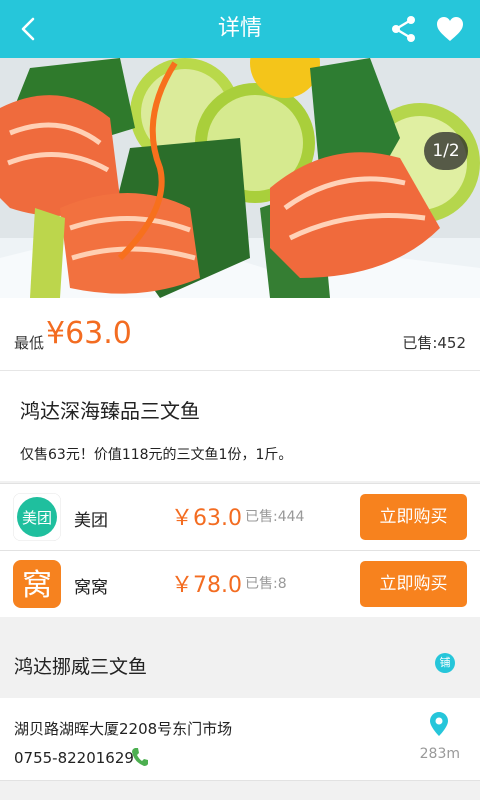 Image resolution: width=480 pixels, height=800 pixels. Describe the element at coordinates (404, 29) in the screenshot. I see `share-icon` at that location.